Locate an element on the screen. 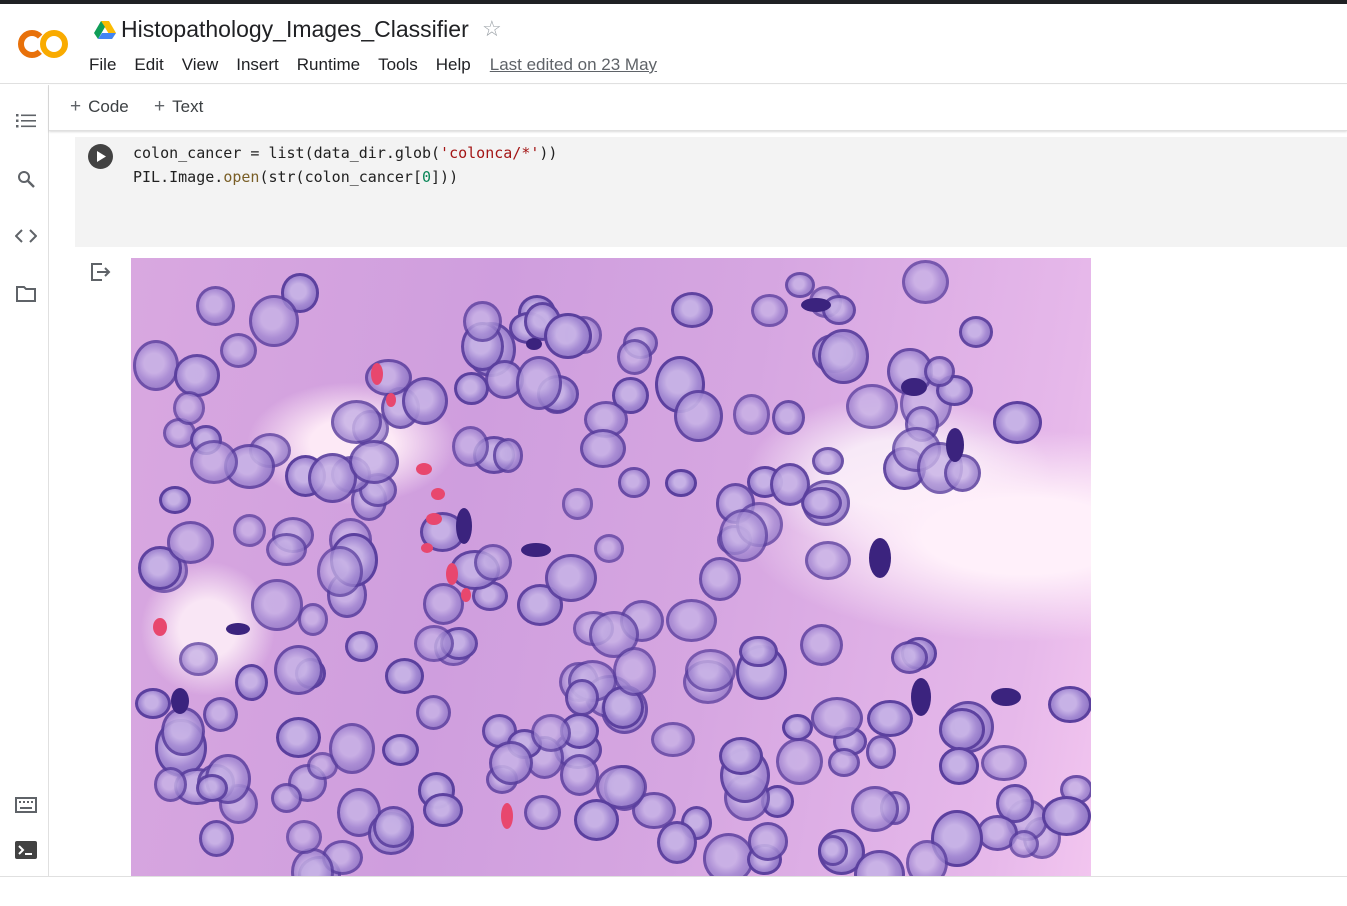 The height and width of the screenshot is (906, 1347). google-drive-icon is located at coordinates (105, 30).